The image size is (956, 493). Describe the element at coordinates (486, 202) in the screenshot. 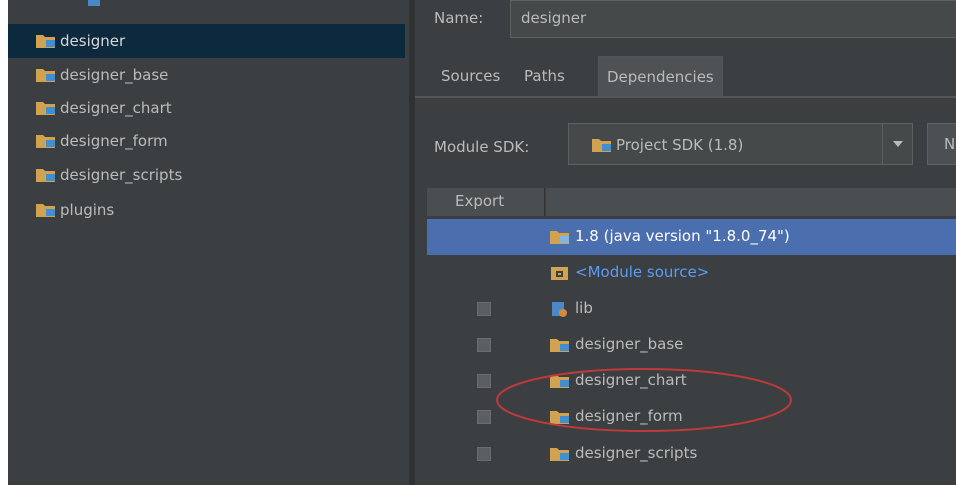

I see `export-column-header: Export` at that location.